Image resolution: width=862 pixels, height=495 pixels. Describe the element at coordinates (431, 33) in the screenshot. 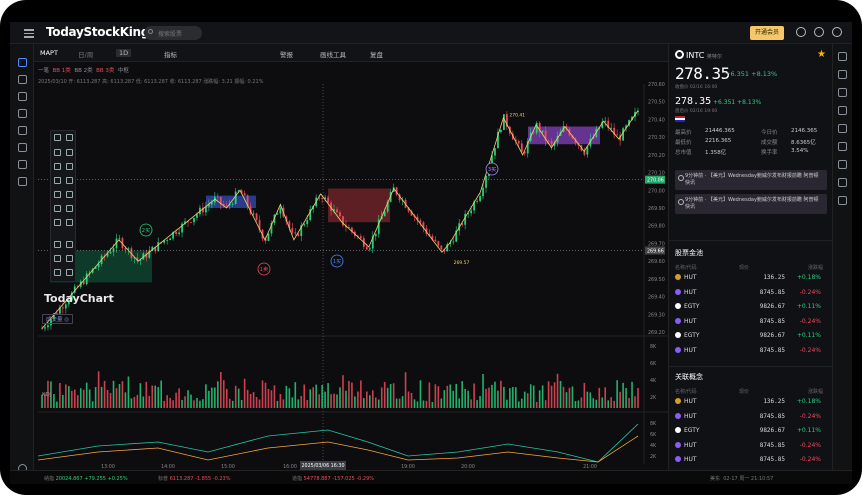

I see `top-bar: TodayStockKing 搜索股票 开通会员` at that location.